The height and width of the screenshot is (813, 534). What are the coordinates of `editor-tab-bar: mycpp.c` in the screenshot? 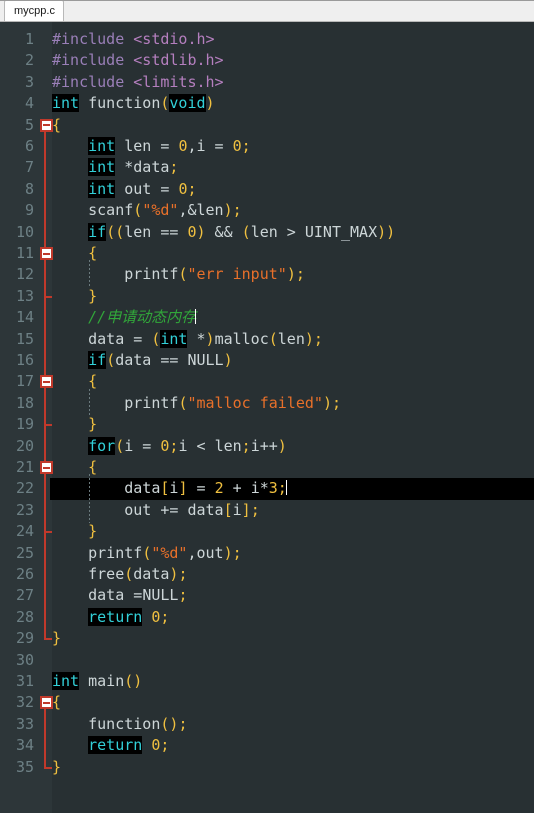 It's located at (267, 11).